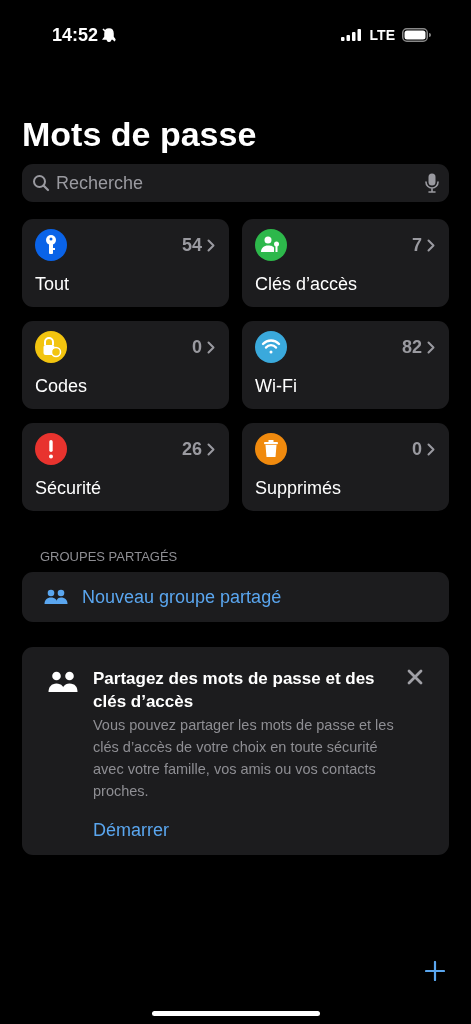 Image resolution: width=471 pixels, height=1024 pixels. What do you see at coordinates (75, 35) in the screenshot?
I see `status-time: 14:52` at bounding box center [75, 35].